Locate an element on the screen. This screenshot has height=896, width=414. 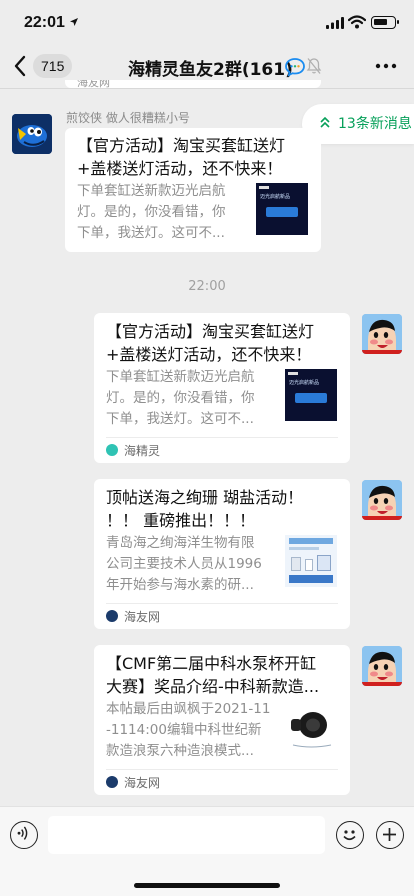
card-title: 顶帖送海之绚珊 瑚盐活动！ ！！ 重磅推出！！！ is located at coordinates (204, 509).